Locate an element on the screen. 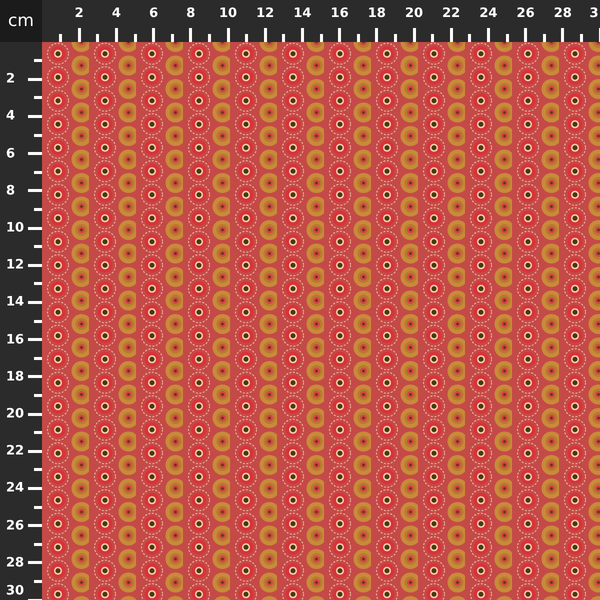 The image size is (600, 600). ruler-number: 3 is located at coordinates (594, 13).